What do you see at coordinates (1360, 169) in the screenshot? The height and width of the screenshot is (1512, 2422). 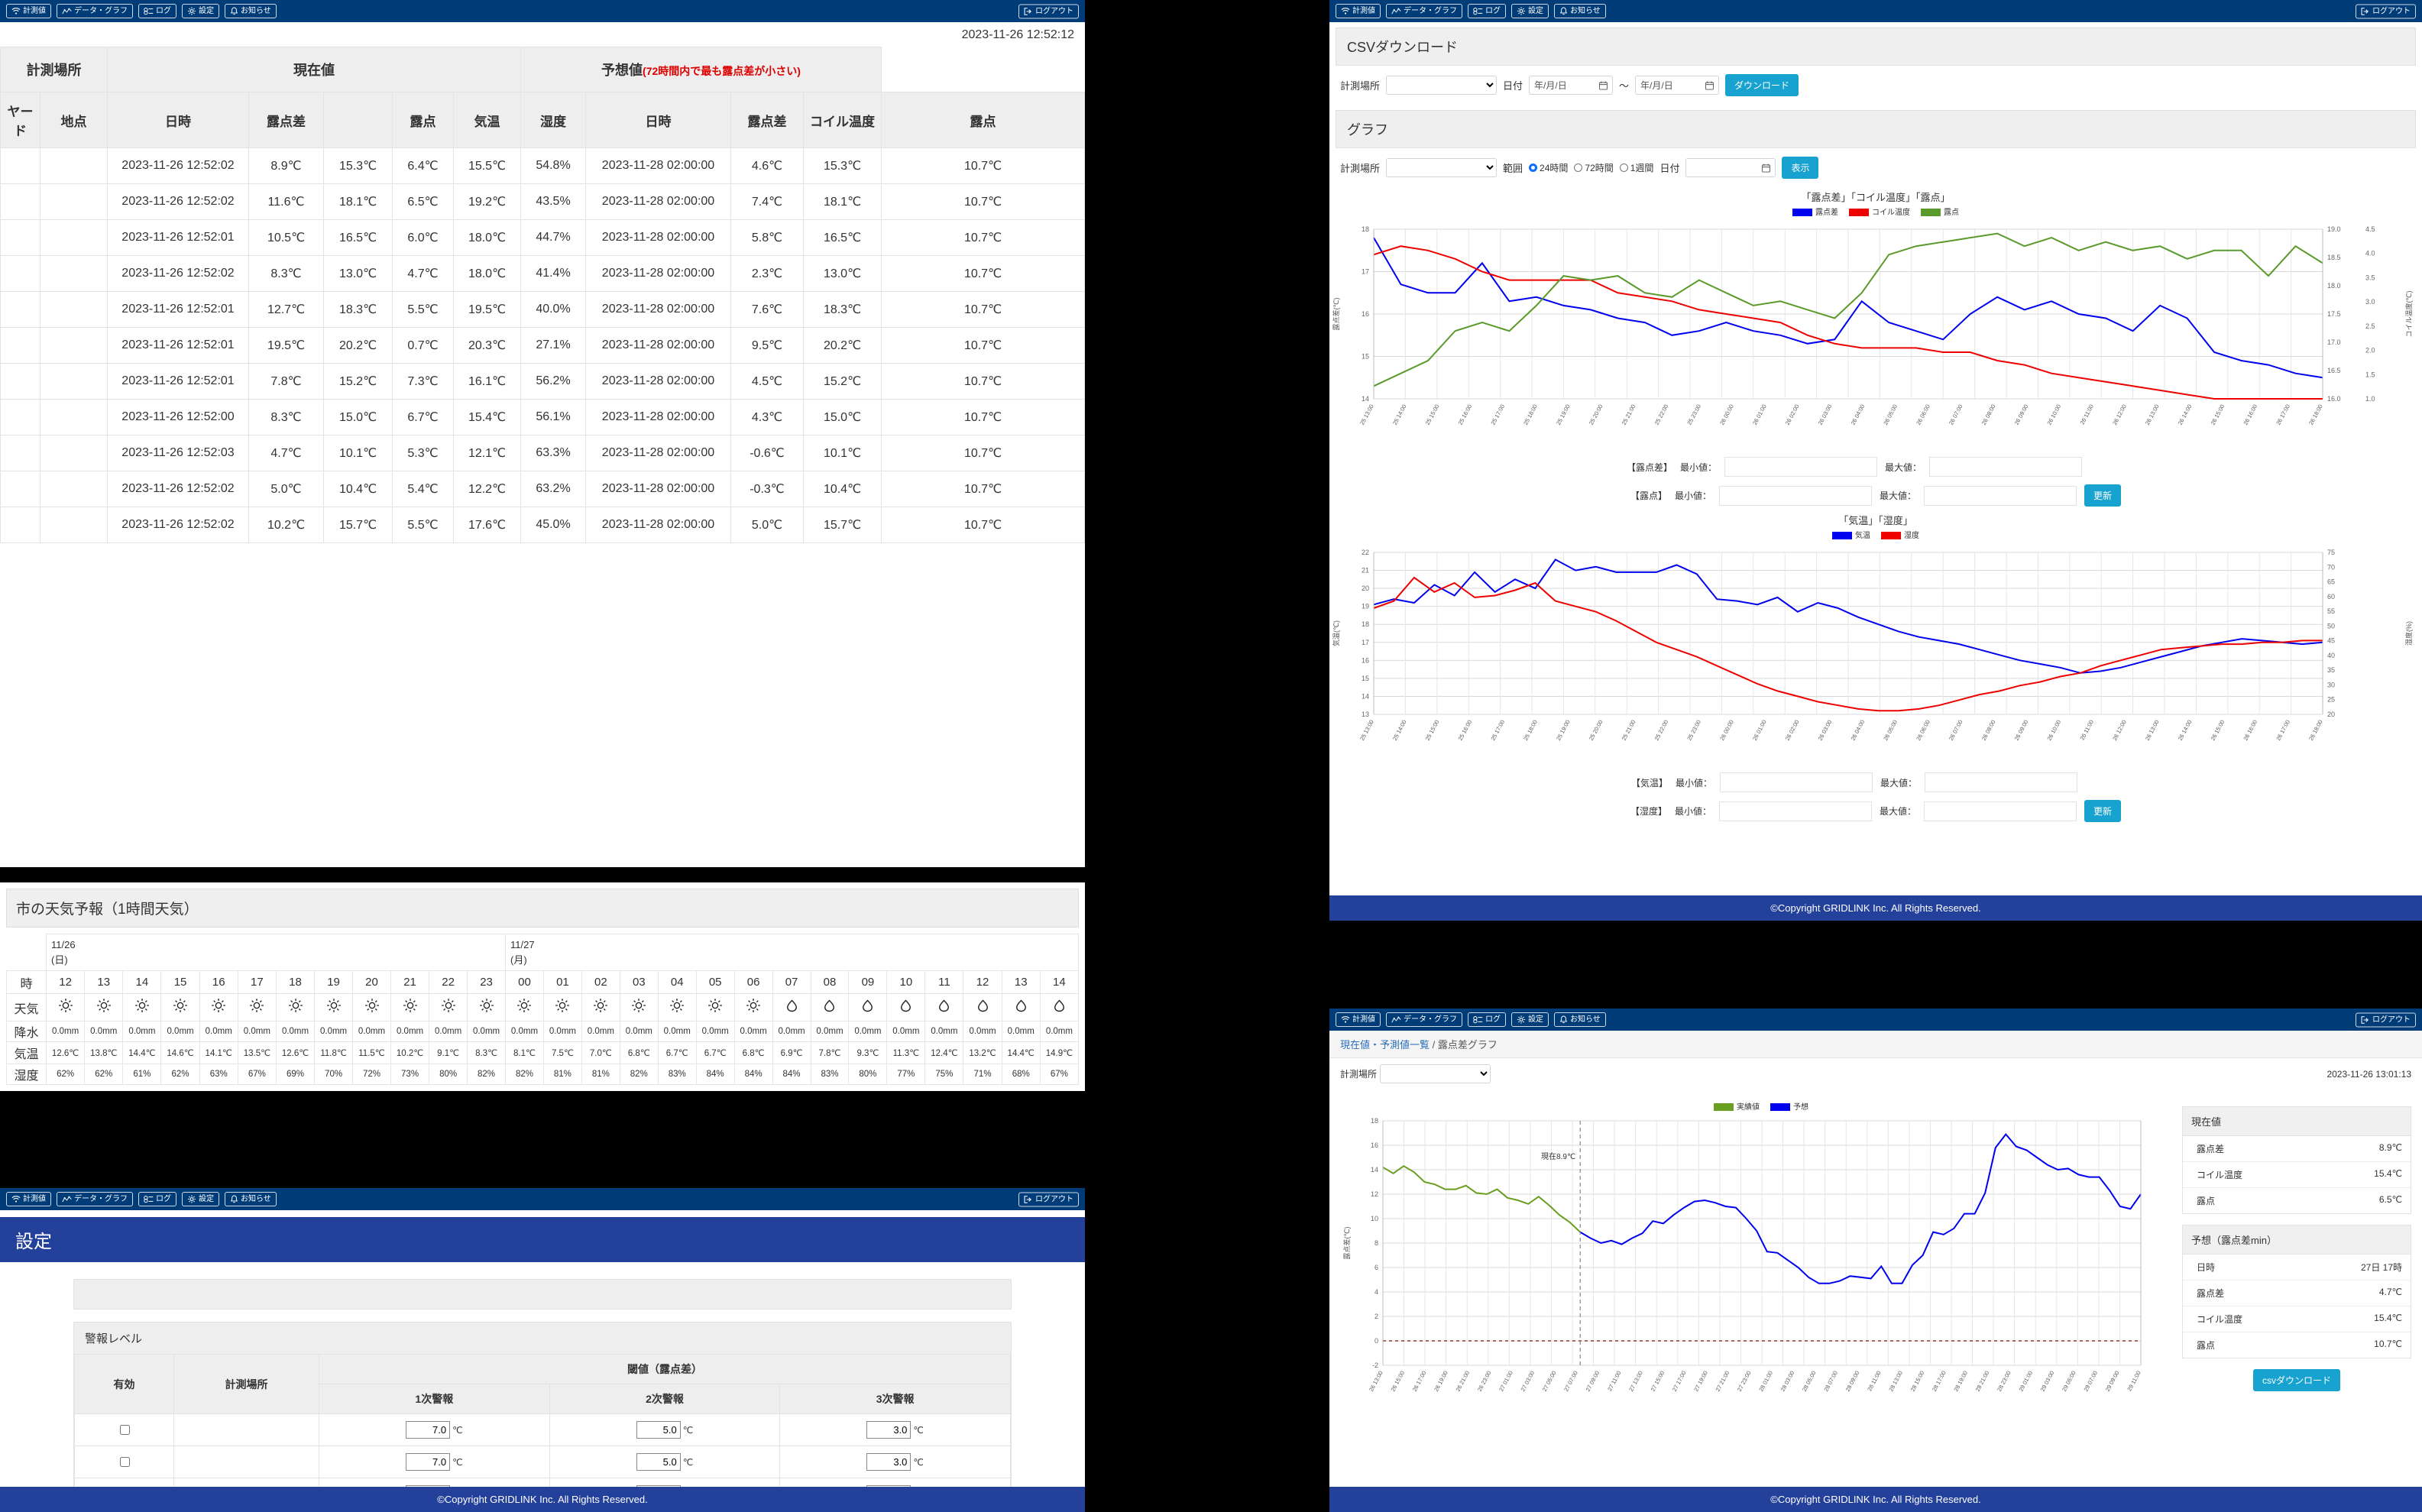 I see `graph-location-label: 計測場所` at bounding box center [1360, 169].